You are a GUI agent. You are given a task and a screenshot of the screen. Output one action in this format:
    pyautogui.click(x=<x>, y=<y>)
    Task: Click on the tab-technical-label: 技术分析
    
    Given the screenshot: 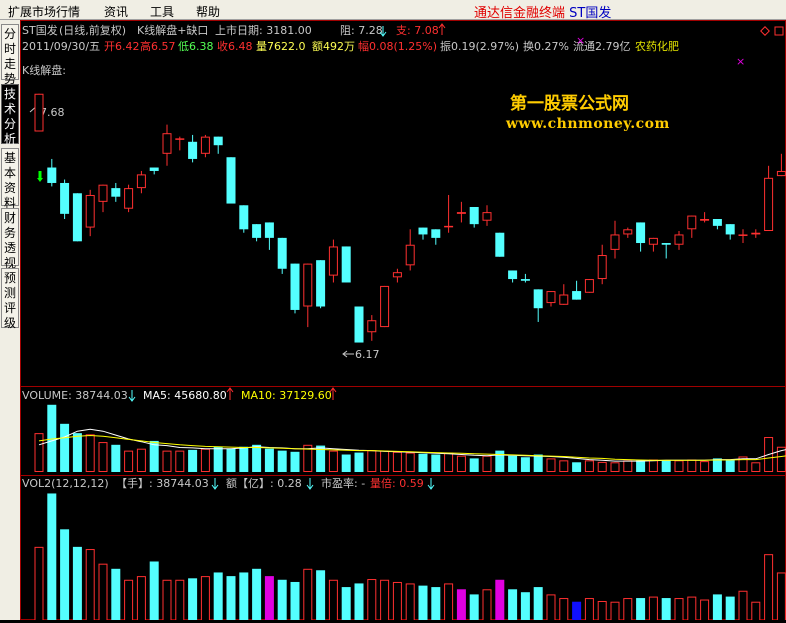 What is the action you would take?
    pyautogui.click(x=9, y=116)
    